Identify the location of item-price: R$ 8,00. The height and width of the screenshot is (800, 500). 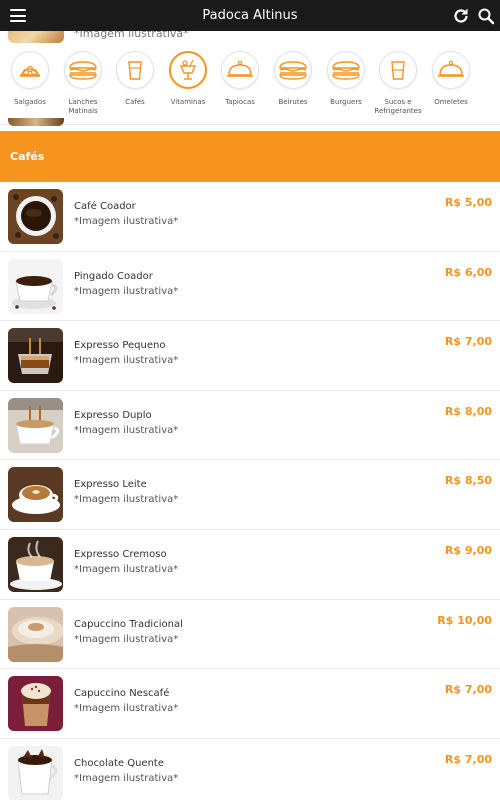
(468, 411).